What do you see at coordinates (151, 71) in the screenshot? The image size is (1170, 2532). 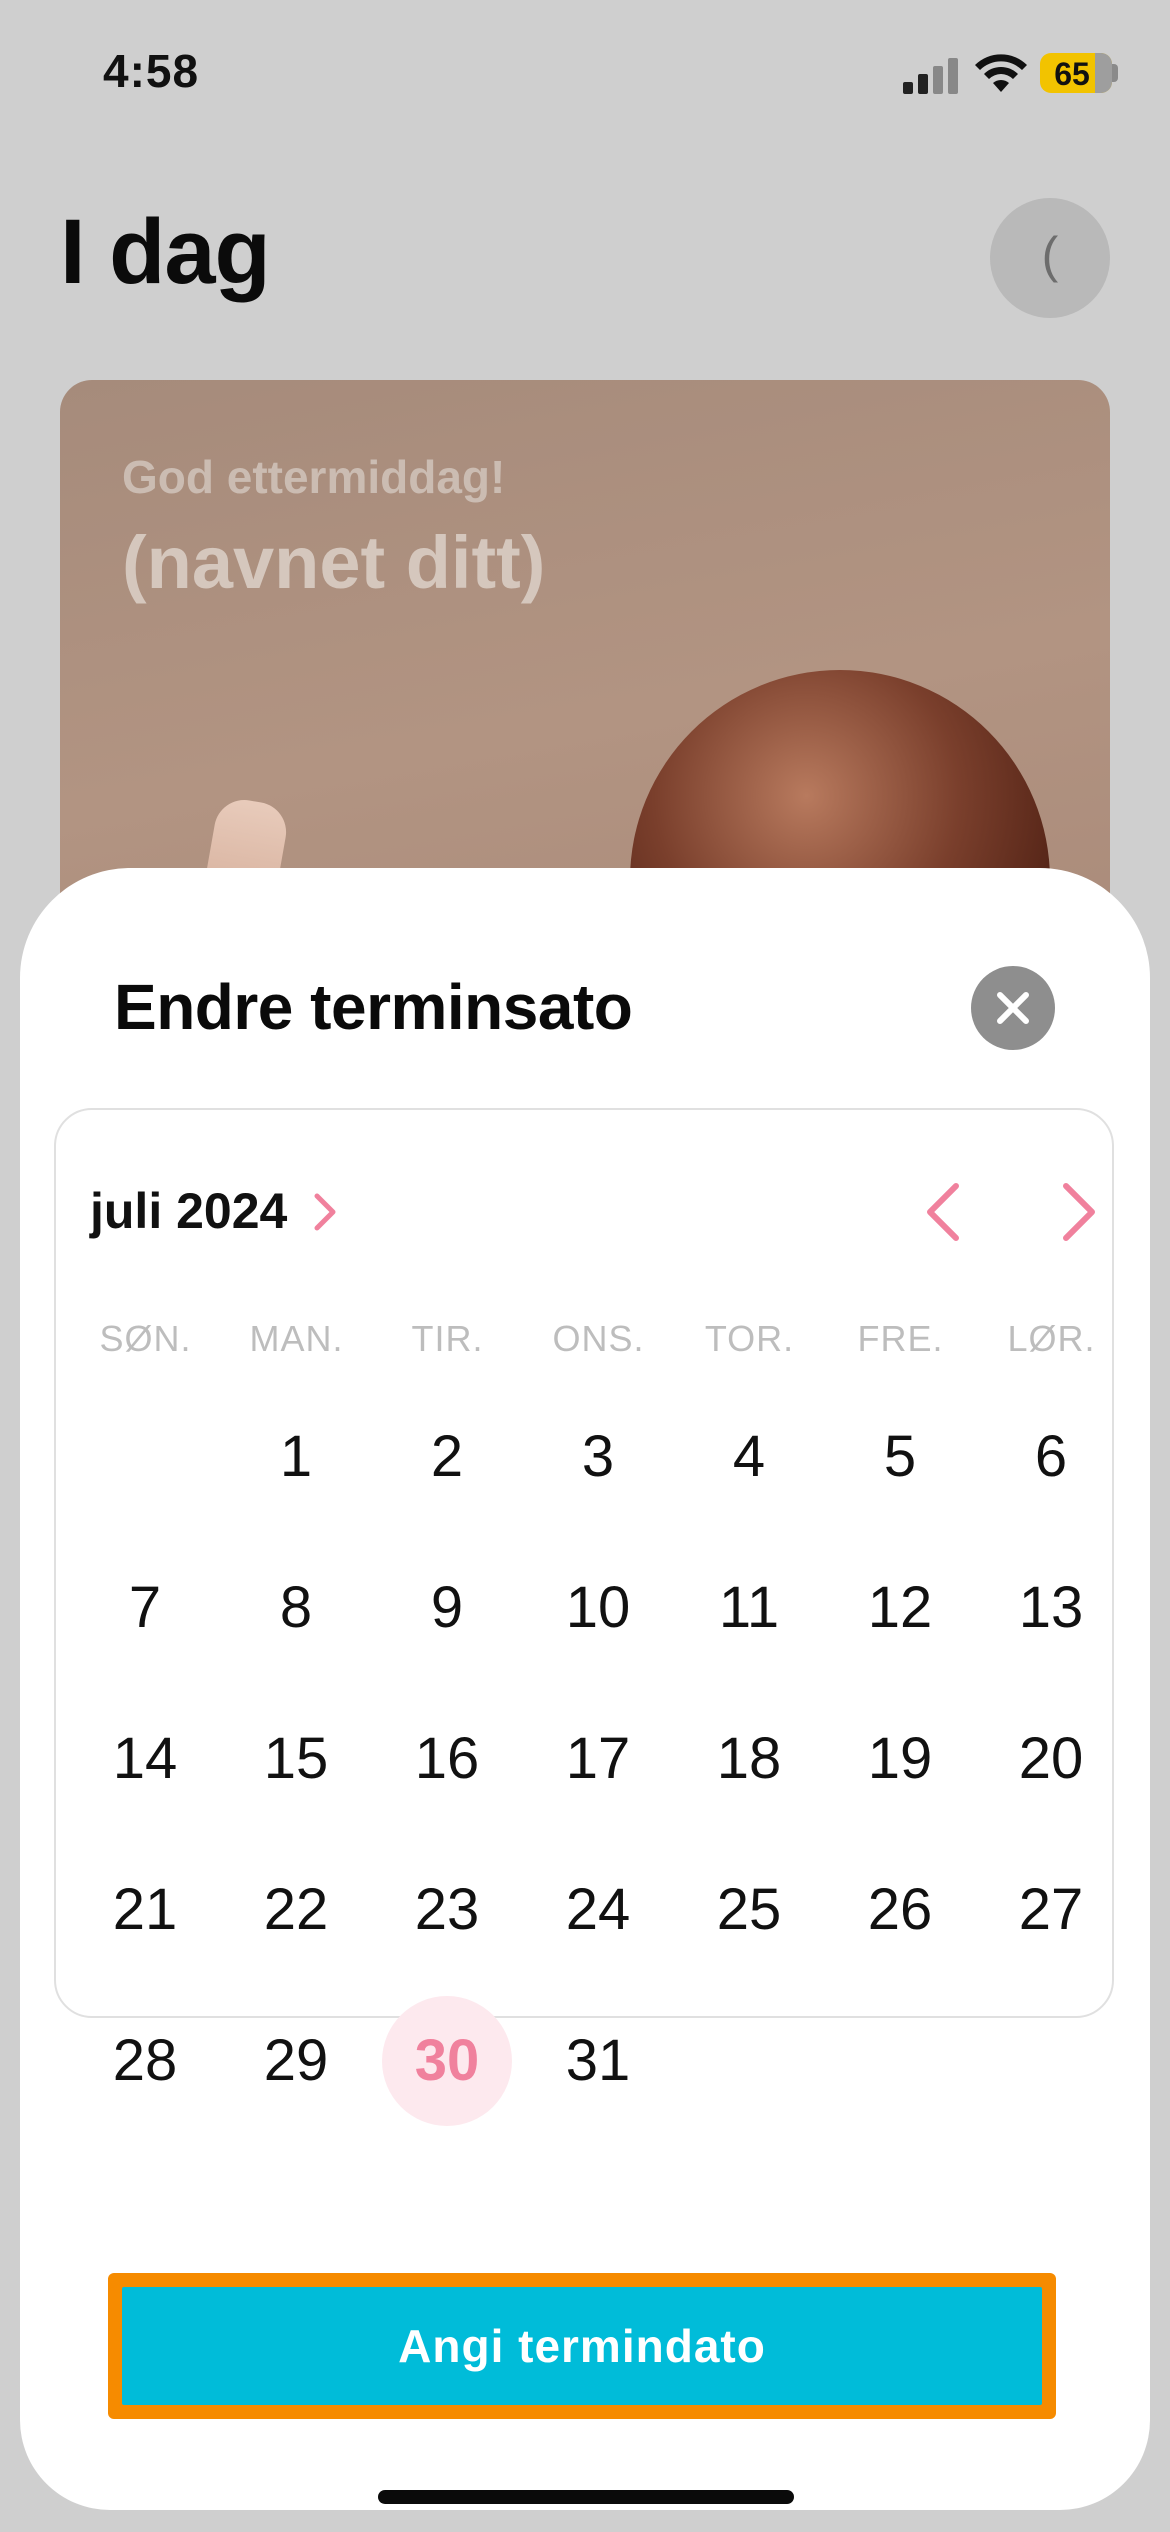 I see `status-time: 4:58` at bounding box center [151, 71].